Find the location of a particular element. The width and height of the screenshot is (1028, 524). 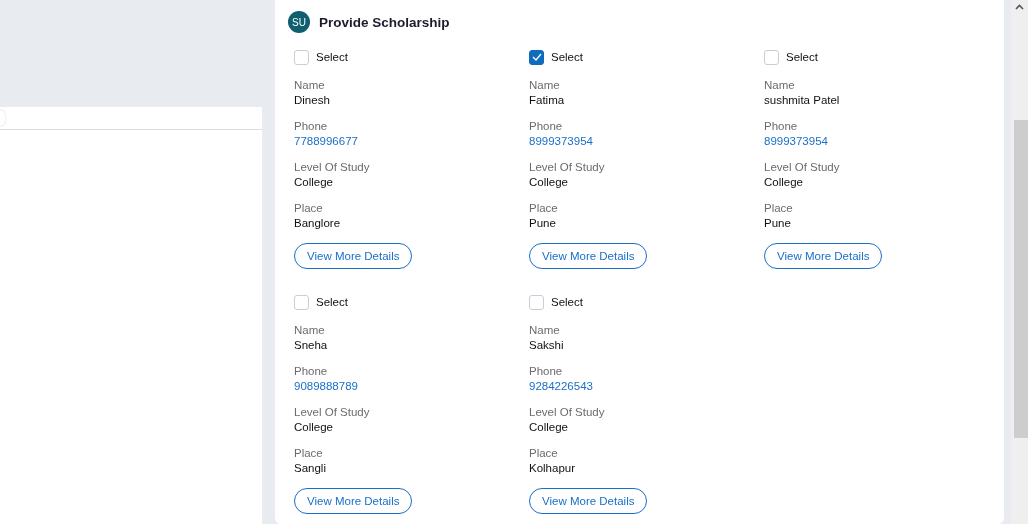

avatar: SU is located at coordinates (299, 22).